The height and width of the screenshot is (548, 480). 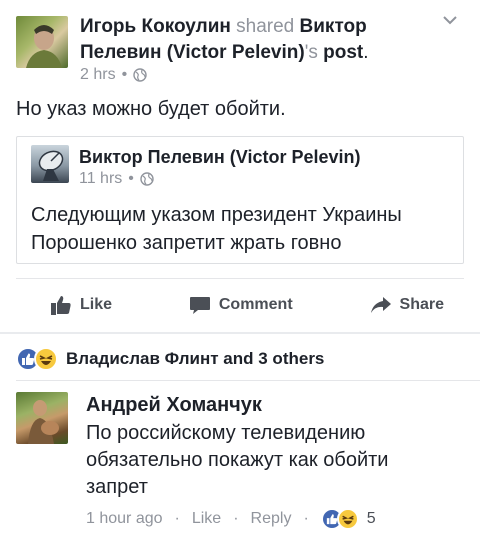 I want to click on comment-button: Comment, so click(x=234, y=305).